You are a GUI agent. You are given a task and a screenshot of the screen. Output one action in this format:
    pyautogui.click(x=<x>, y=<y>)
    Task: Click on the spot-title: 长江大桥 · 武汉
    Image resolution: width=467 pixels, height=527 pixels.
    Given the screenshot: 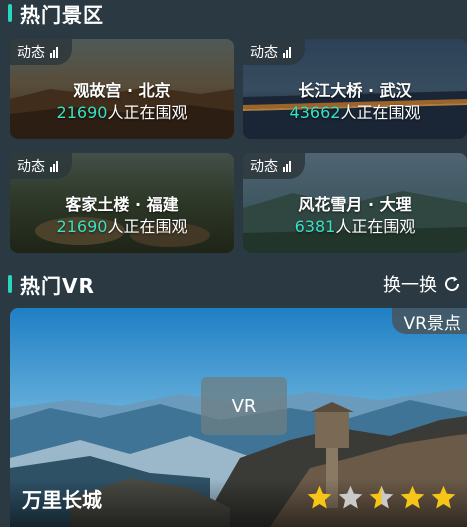 What is the action you would take?
    pyautogui.click(x=355, y=90)
    